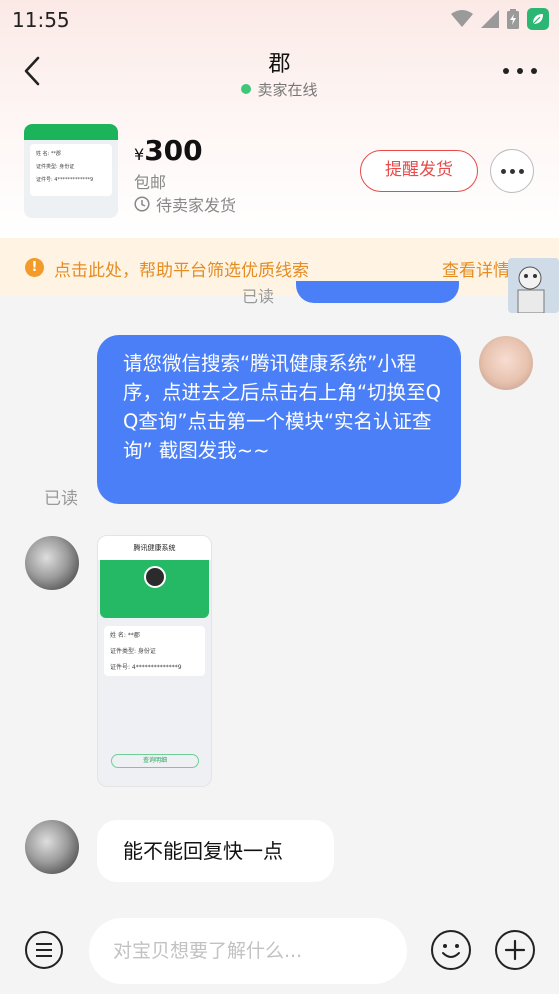  What do you see at coordinates (146, 667) in the screenshot?
I see `image-line: 证件号: 4**************9` at bounding box center [146, 667].